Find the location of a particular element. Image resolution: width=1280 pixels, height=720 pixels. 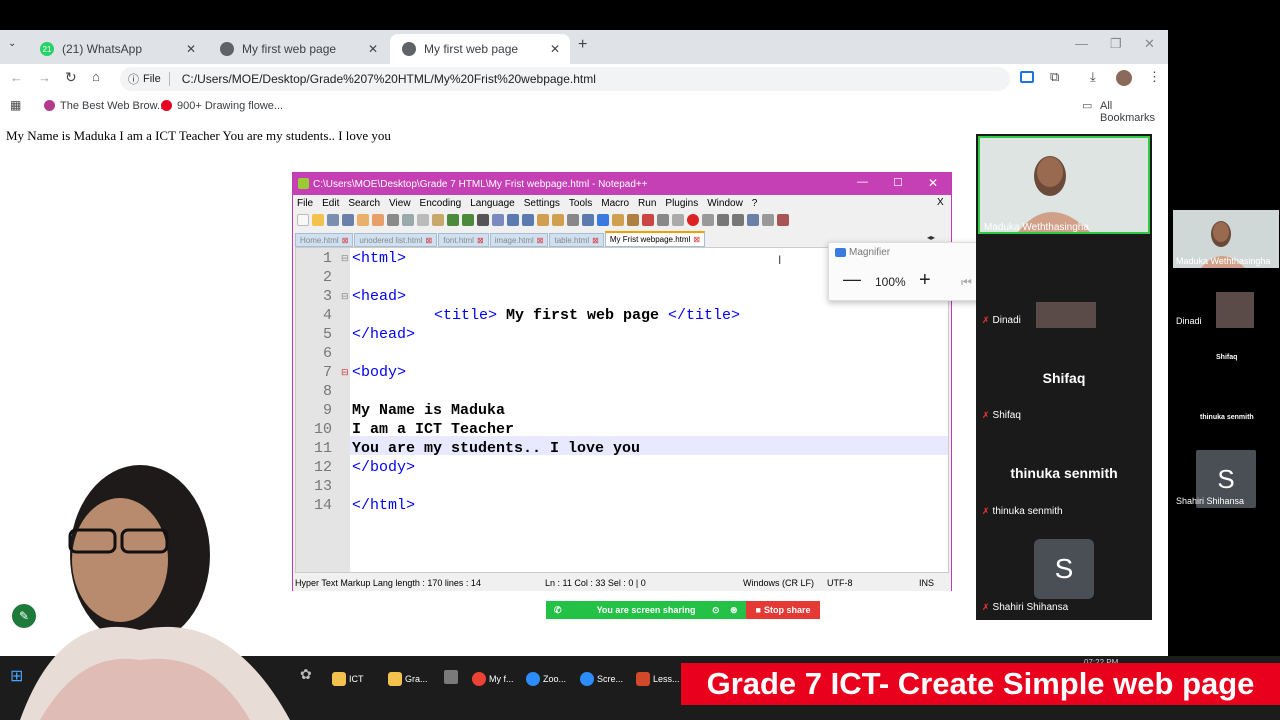

tab-whatsapp: 21 (21) WhatsApp ✕ is located at coordinates (117, 49).